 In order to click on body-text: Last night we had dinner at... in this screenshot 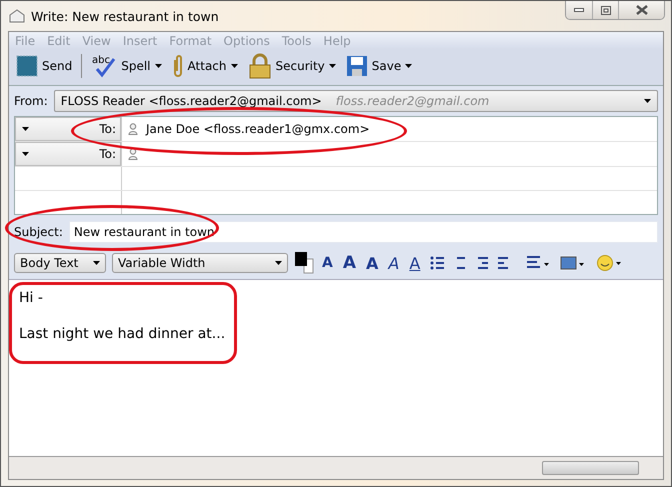, I will do `click(122, 334)`.